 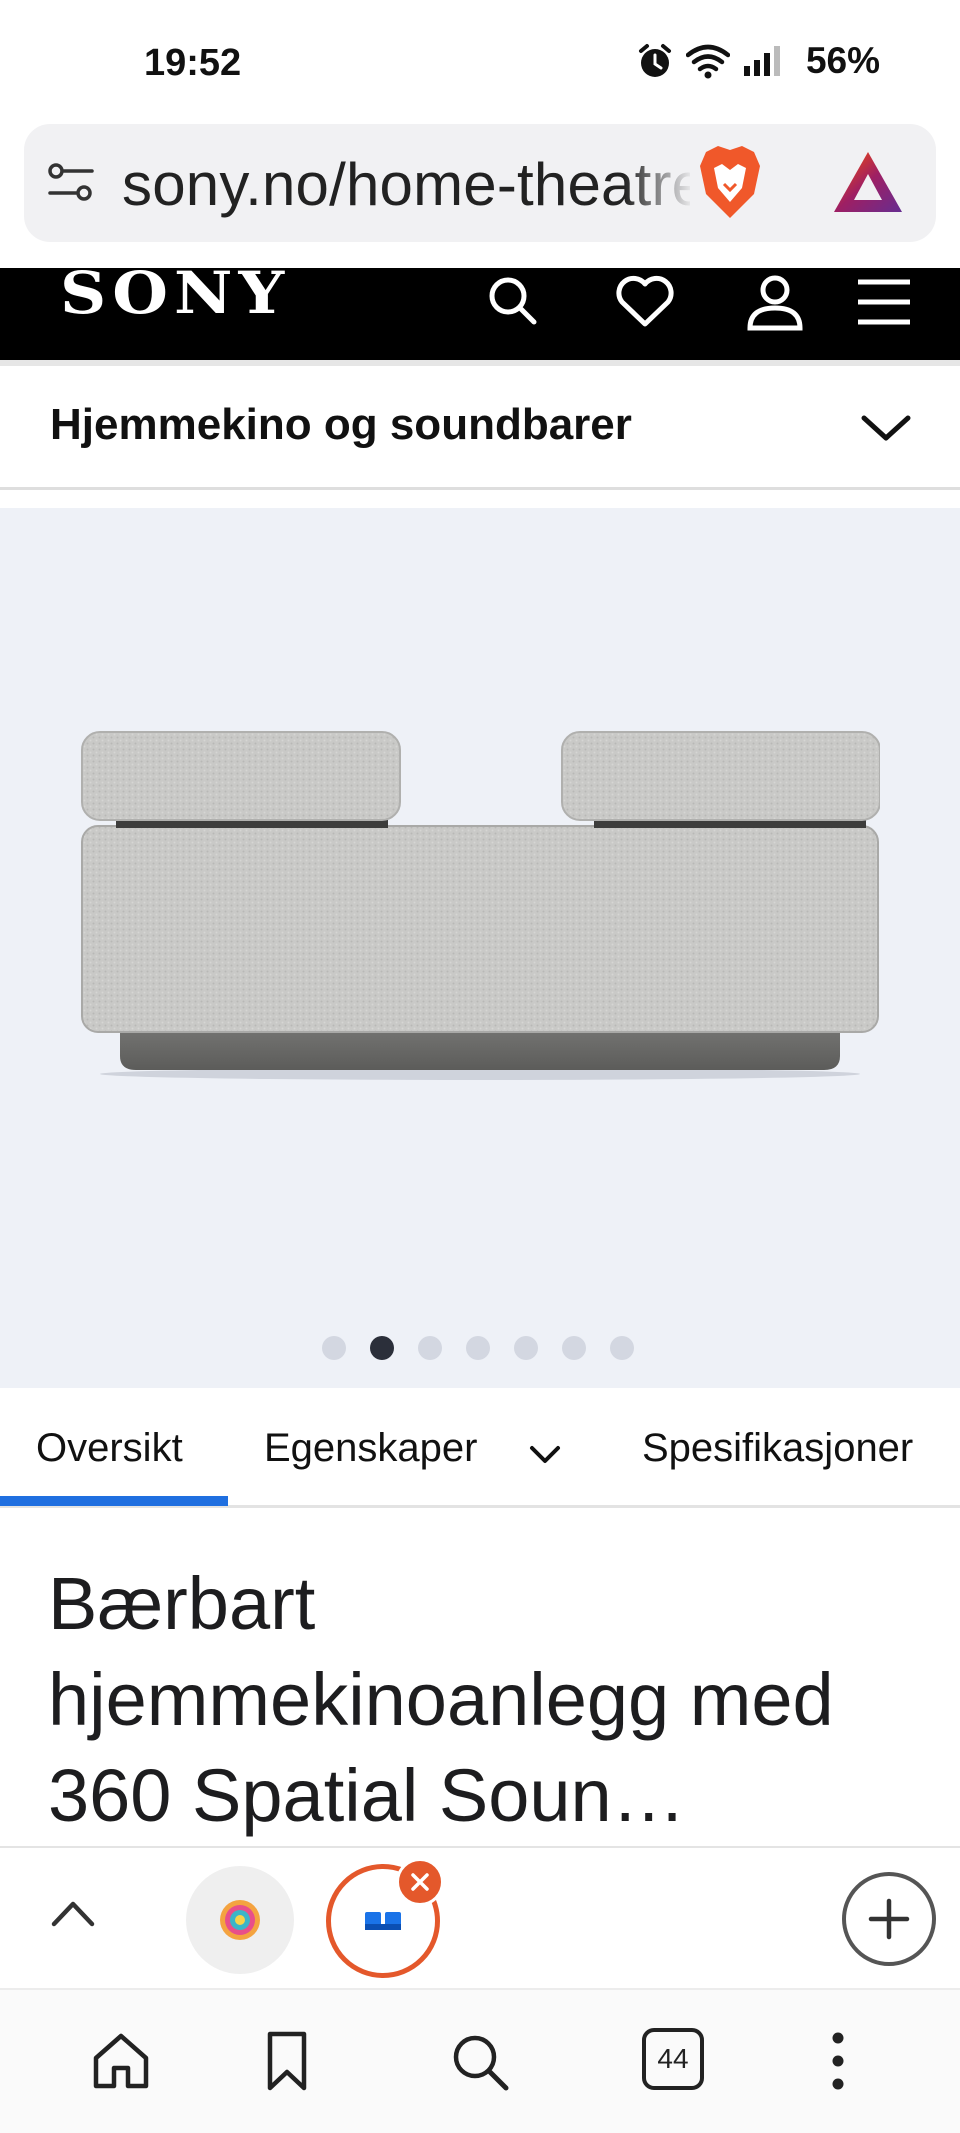 I want to click on browser-tab-favicon, so click(x=240, y=1920).